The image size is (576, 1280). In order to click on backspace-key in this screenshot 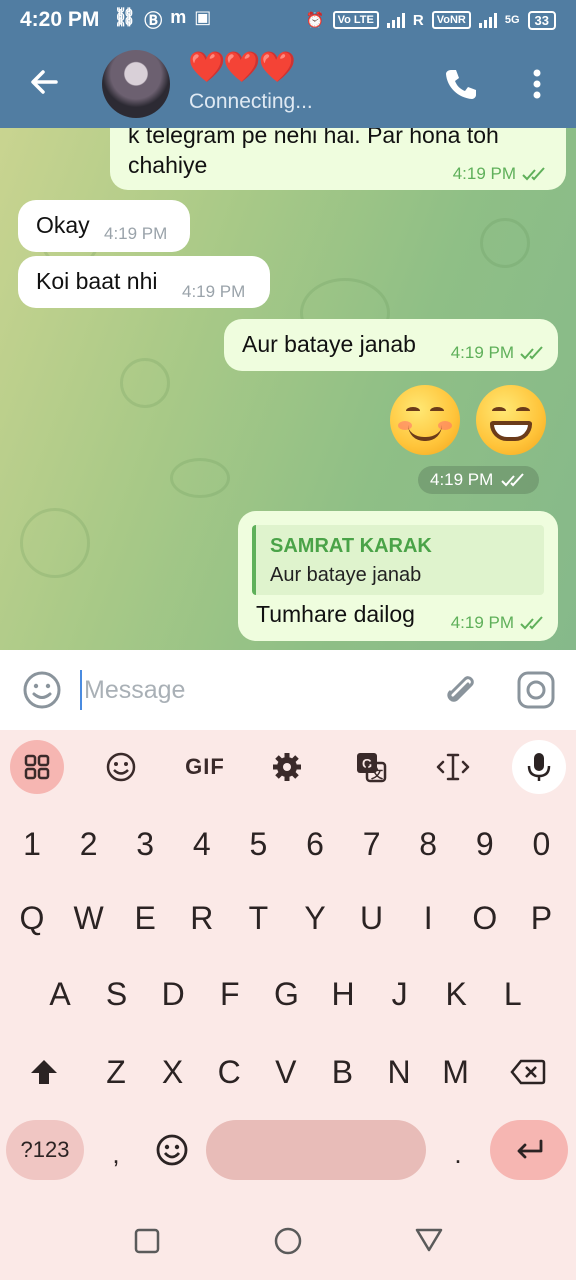, I will do `click(528, 1072)`.